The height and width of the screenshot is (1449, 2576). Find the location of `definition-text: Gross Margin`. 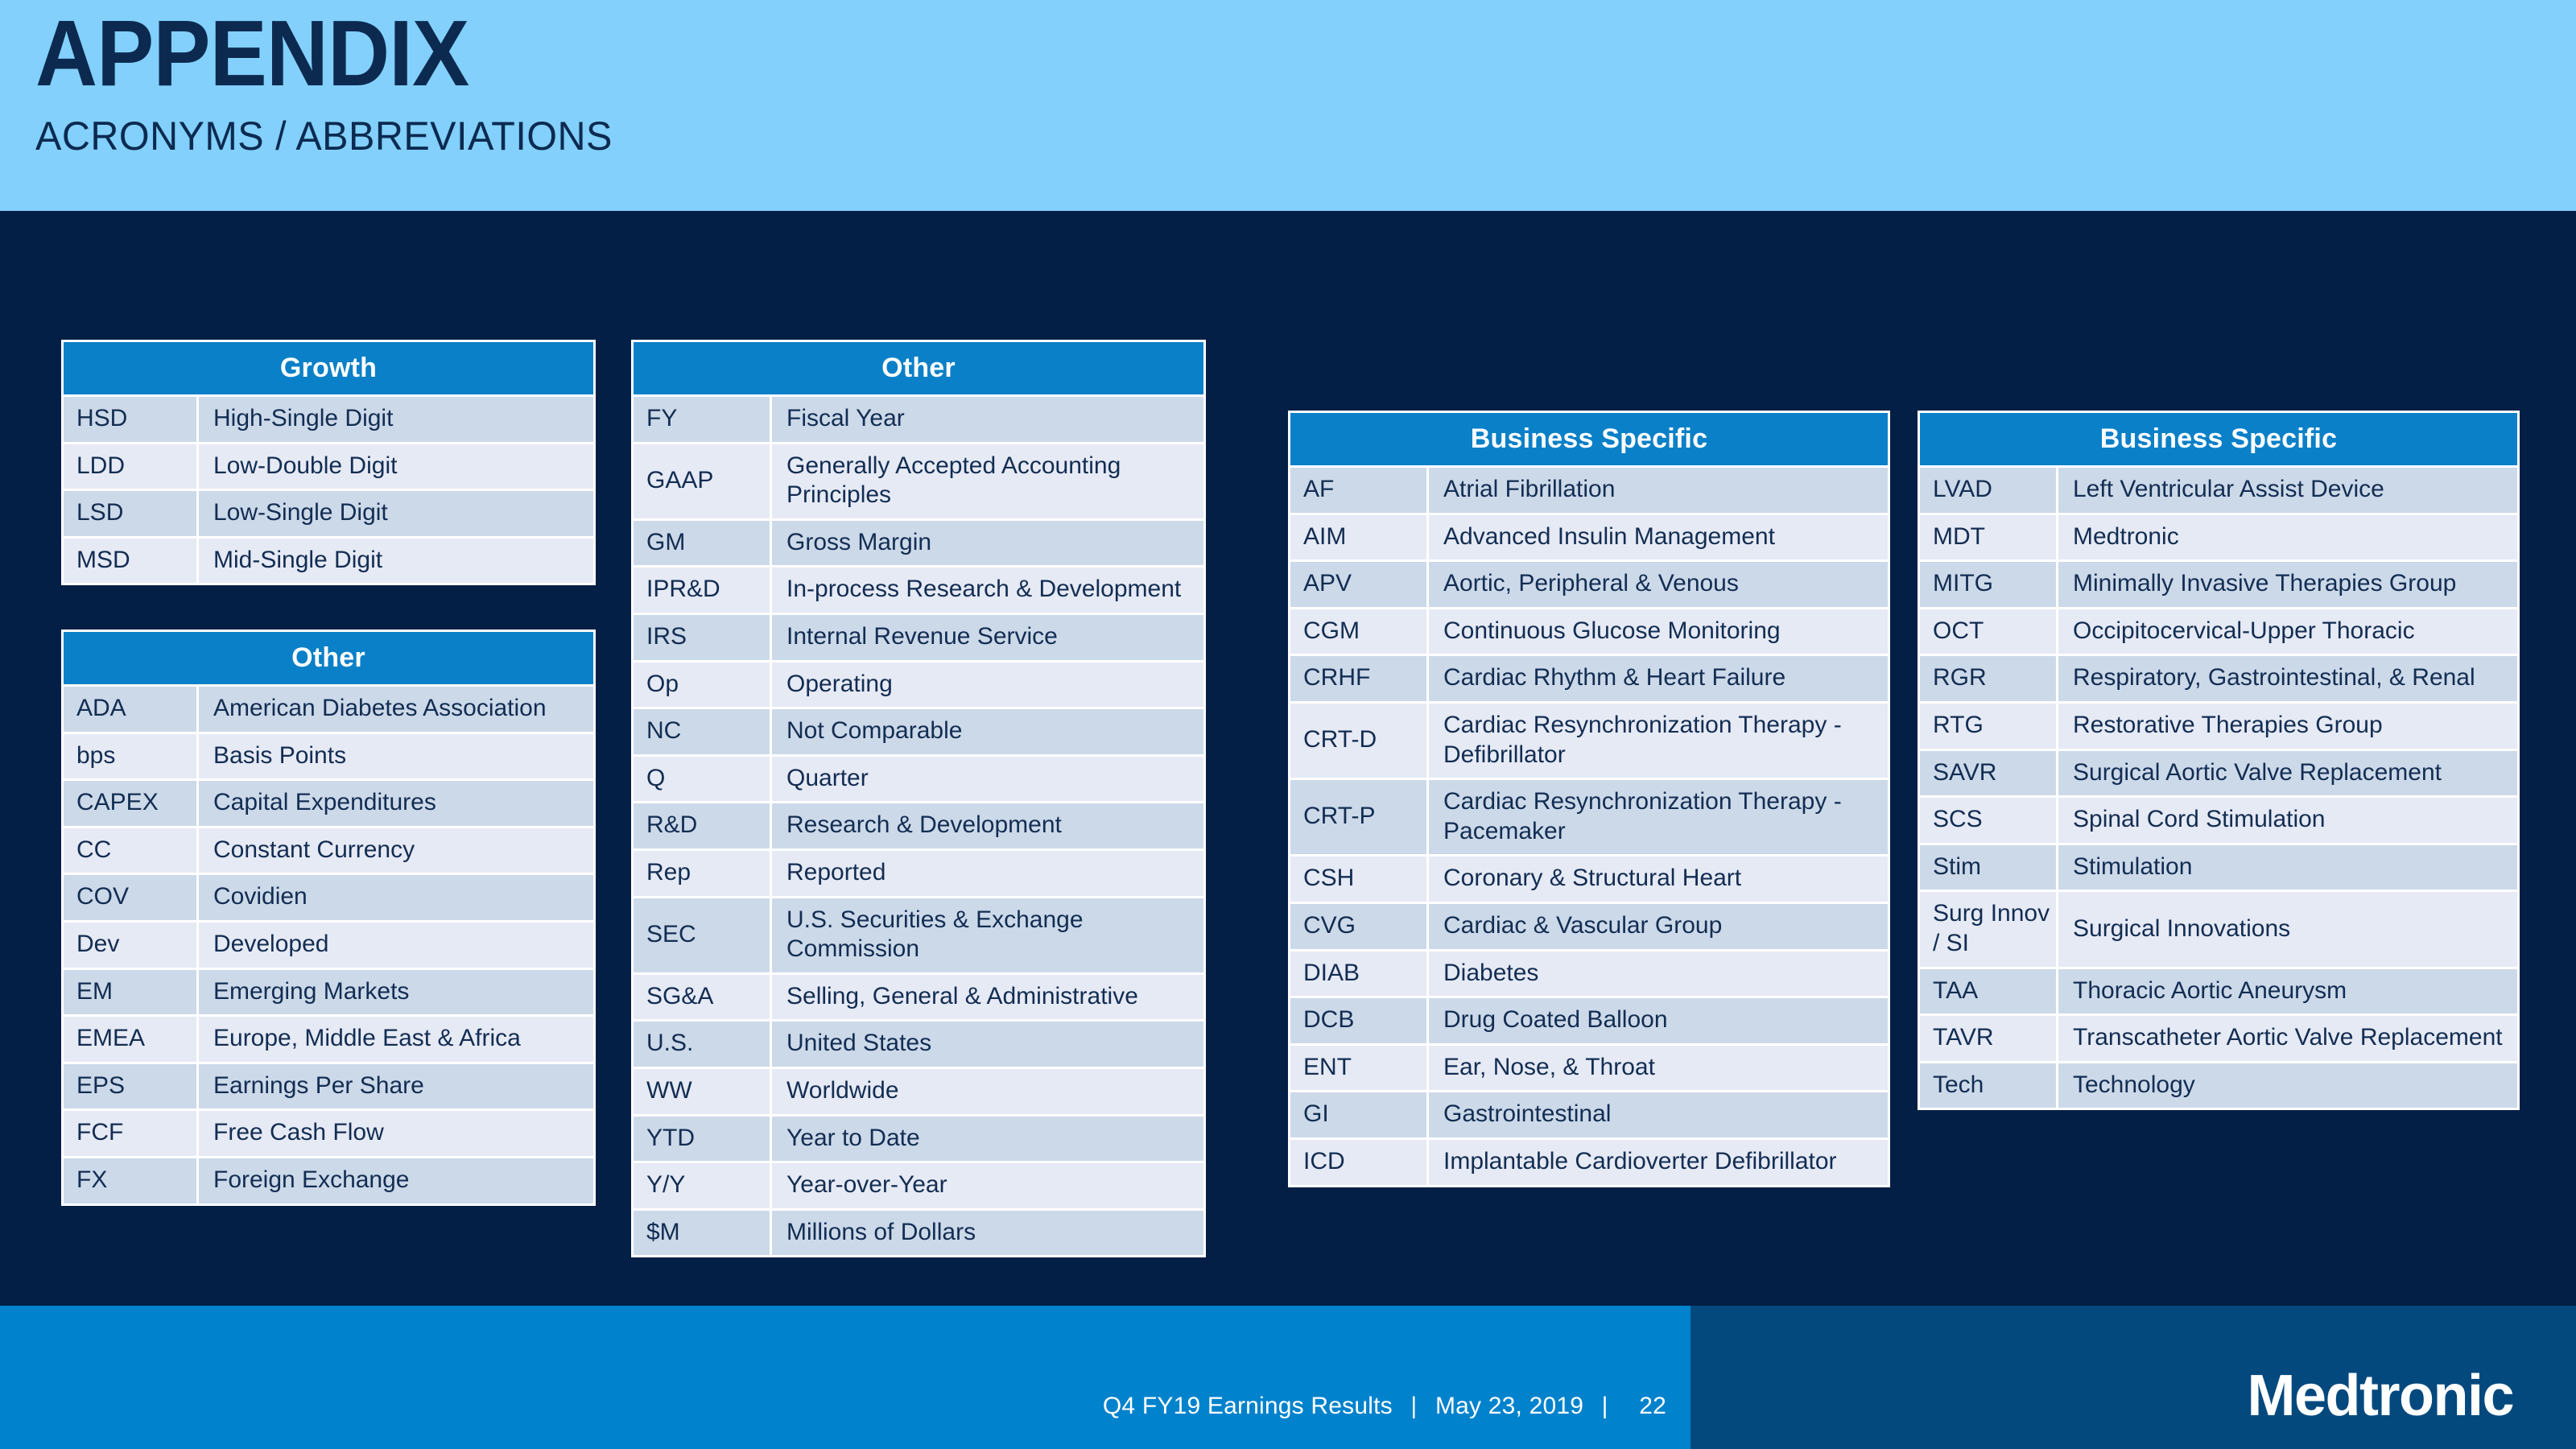

definition-text: Gross Margin is located at coordinates (859, 541).